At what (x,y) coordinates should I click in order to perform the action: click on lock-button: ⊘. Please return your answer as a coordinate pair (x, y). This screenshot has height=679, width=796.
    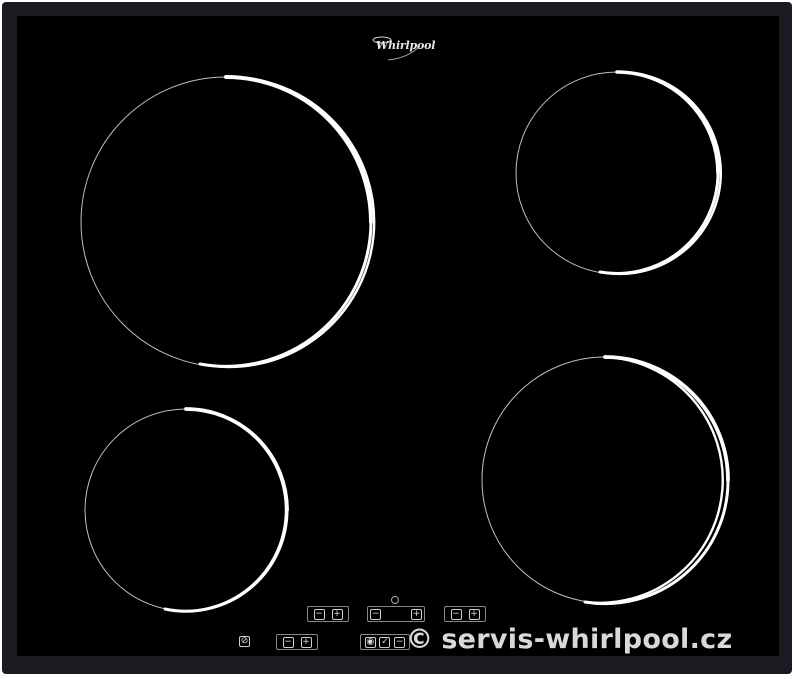
    Looking at the image, I should click on (244, 641).